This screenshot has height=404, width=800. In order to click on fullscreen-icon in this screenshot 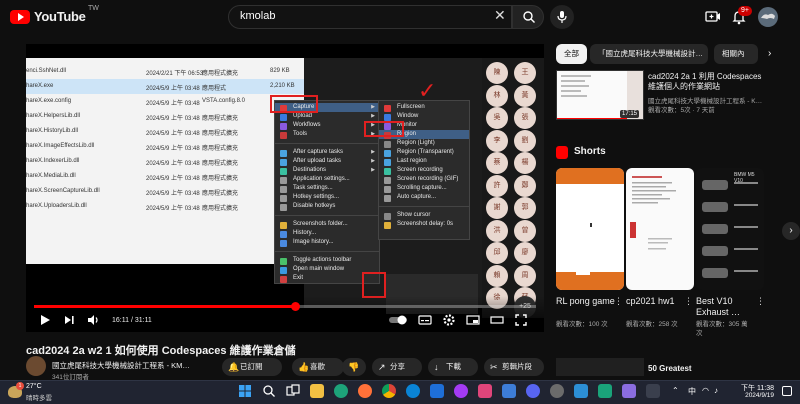, I will do `click(521, 320)`.